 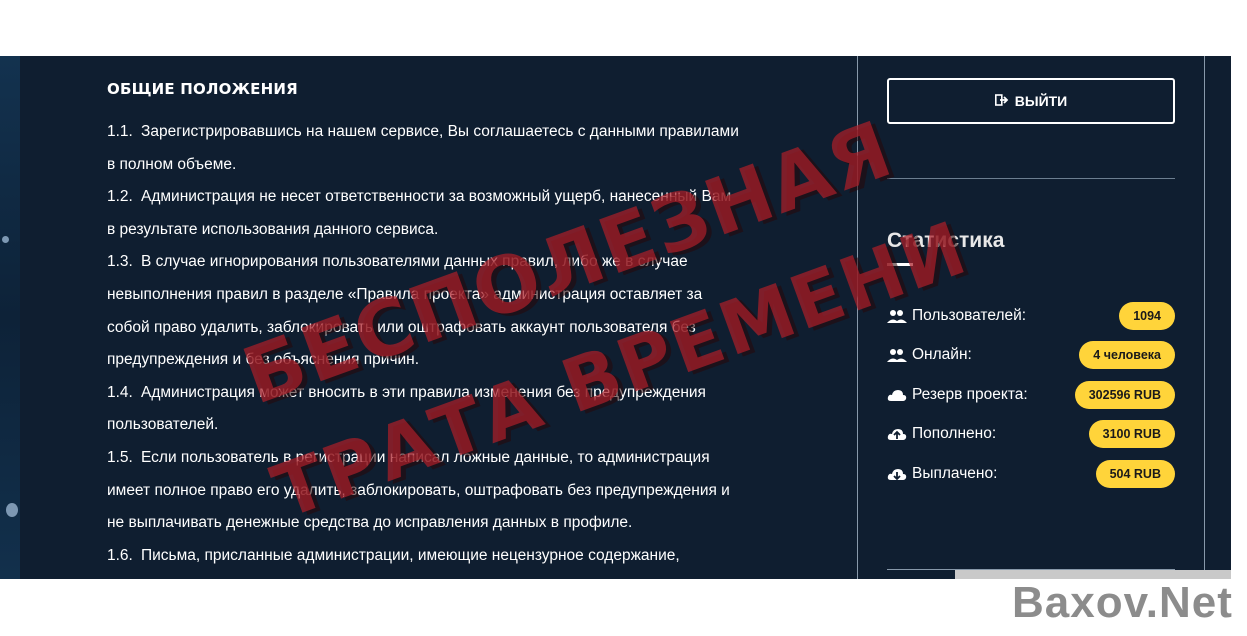 What do you see at coordinates (1031, 474) in the screenshot?
I see `stat-row: Выплачено: 504 RUB` at bounding box center [1031, 474].